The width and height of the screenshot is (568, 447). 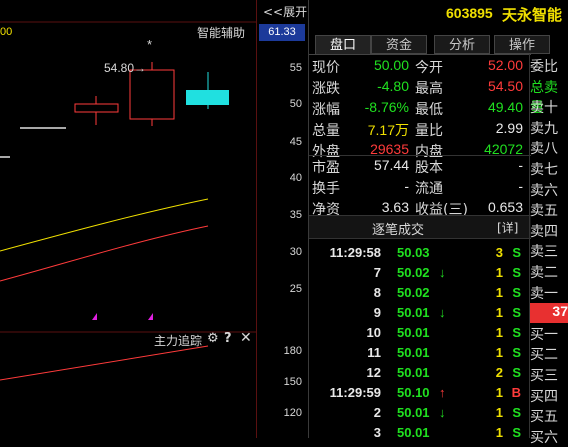 I want to click on orderbook-label: 买六, so click(x=544, y=437).